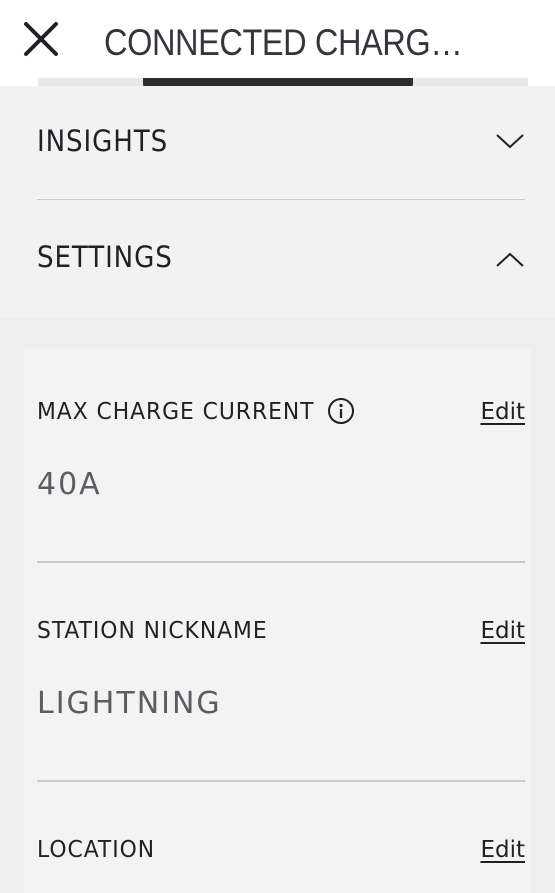 The height and width of the screenshot is (893, 555). Describe the element at coordinates (341, 411) in the screenshot. I see `info-icon` at that location.